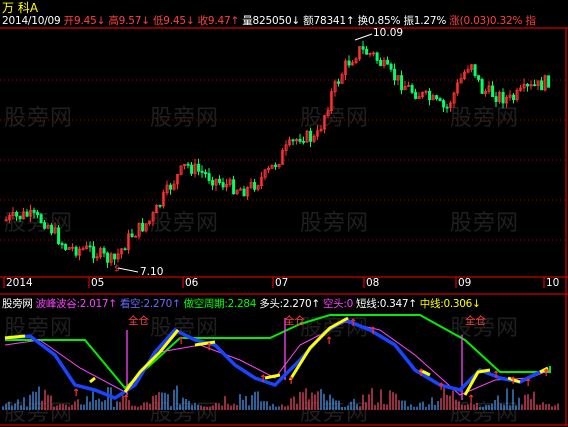  Describe the element at coordinates (152, 272) in the screenshot. I see `low-price-label: 7.10` at that location.